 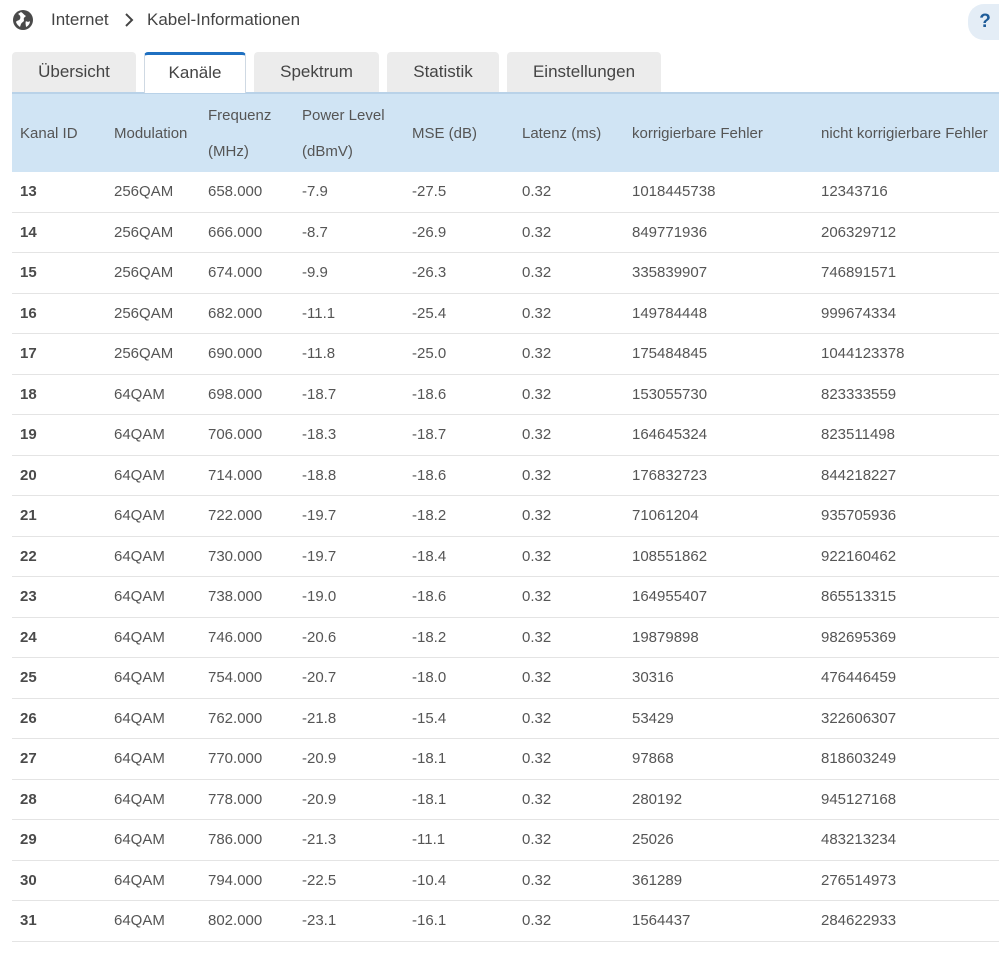 I want to click on cell-mse: -25.4, so click(x=429, y=313).